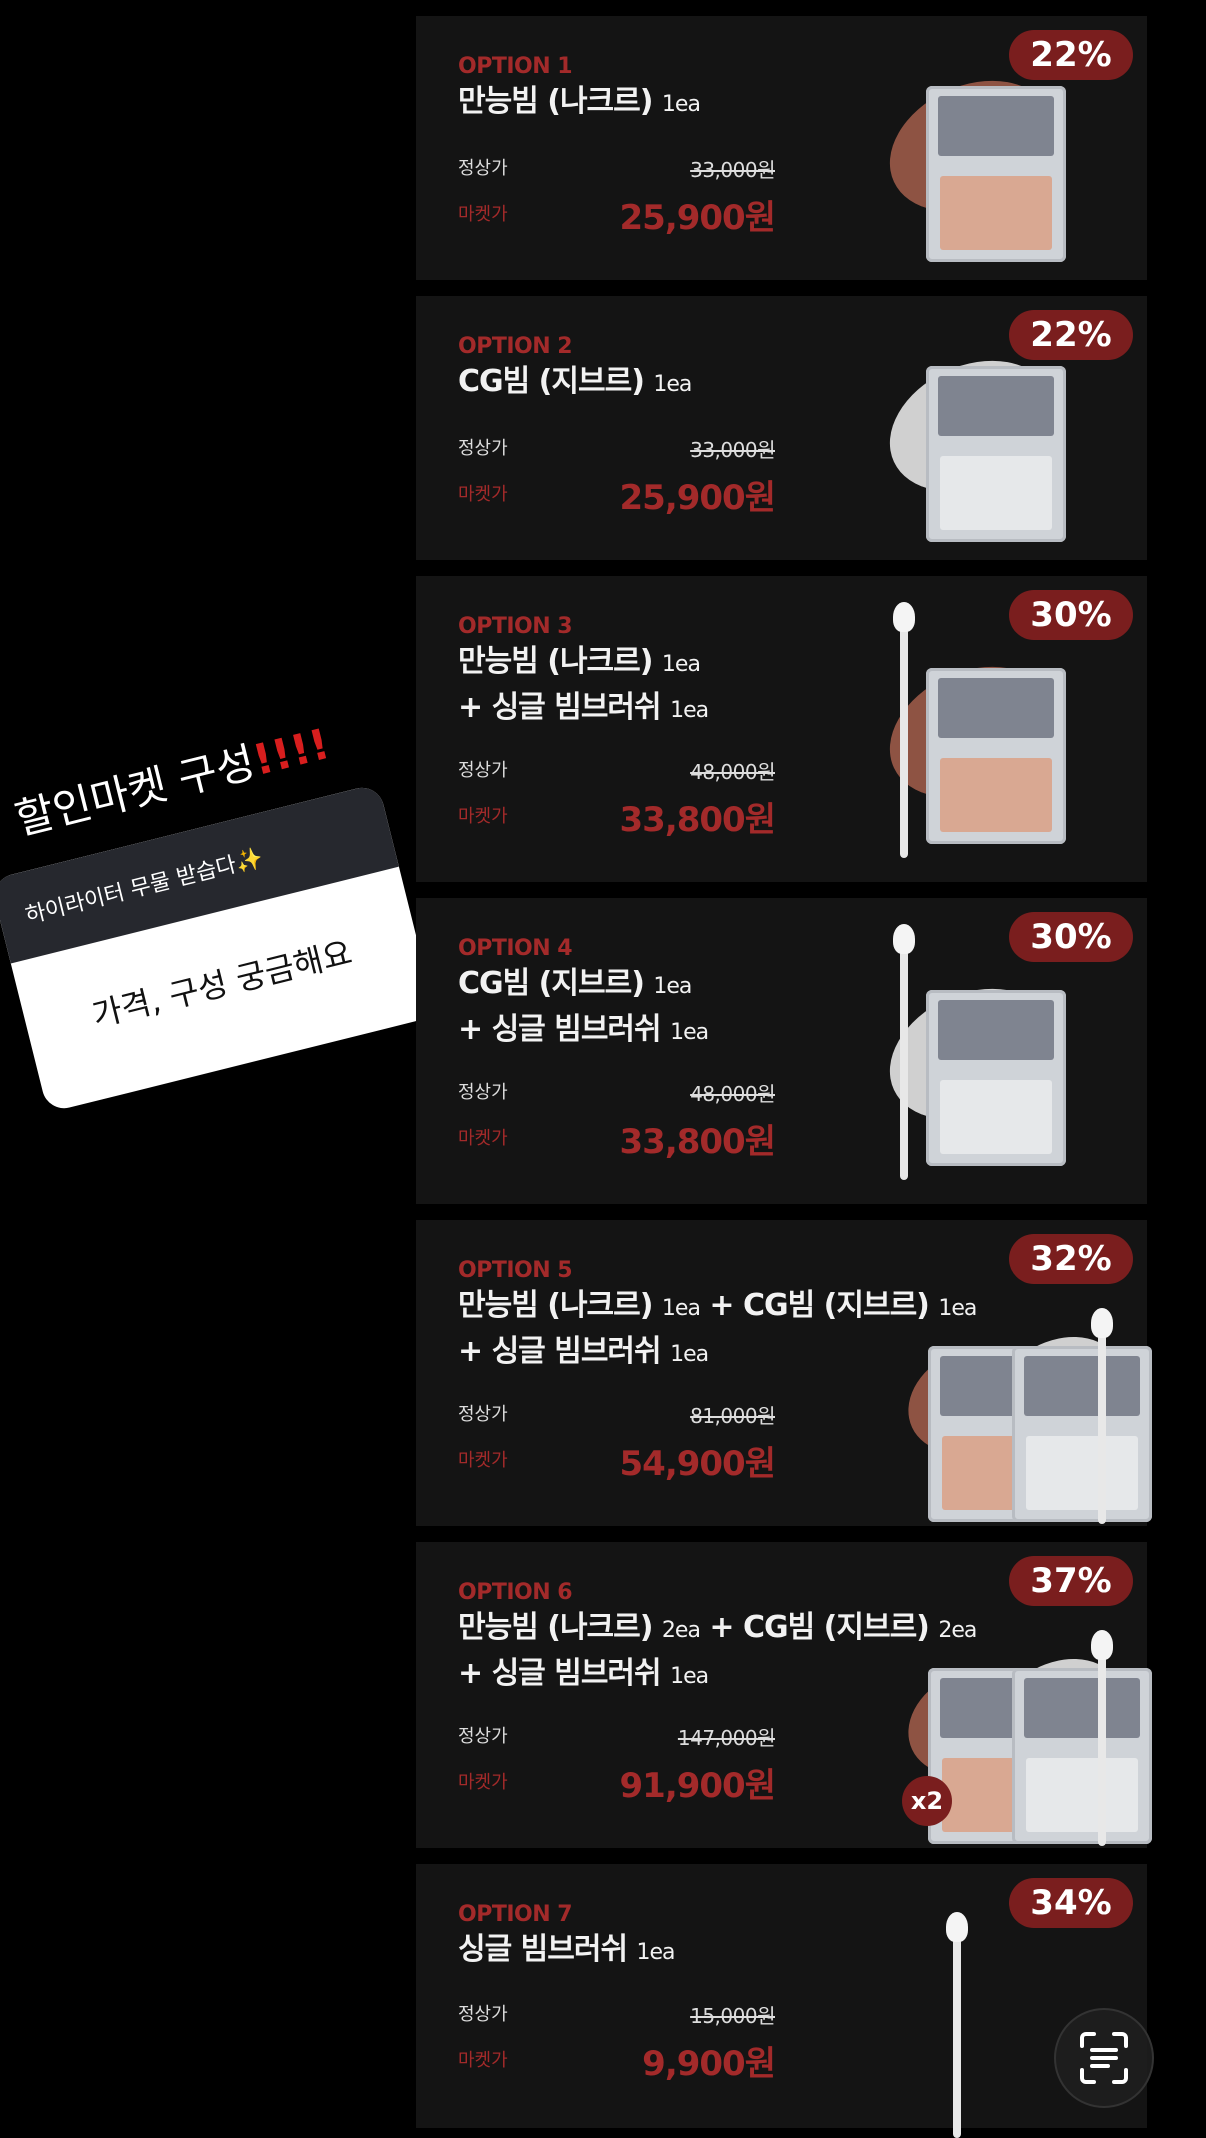  What do you see at coordinates (697, 1464) in the screenshot?
I see `market-price: 54,900원` at bounding box center [697, 1464].